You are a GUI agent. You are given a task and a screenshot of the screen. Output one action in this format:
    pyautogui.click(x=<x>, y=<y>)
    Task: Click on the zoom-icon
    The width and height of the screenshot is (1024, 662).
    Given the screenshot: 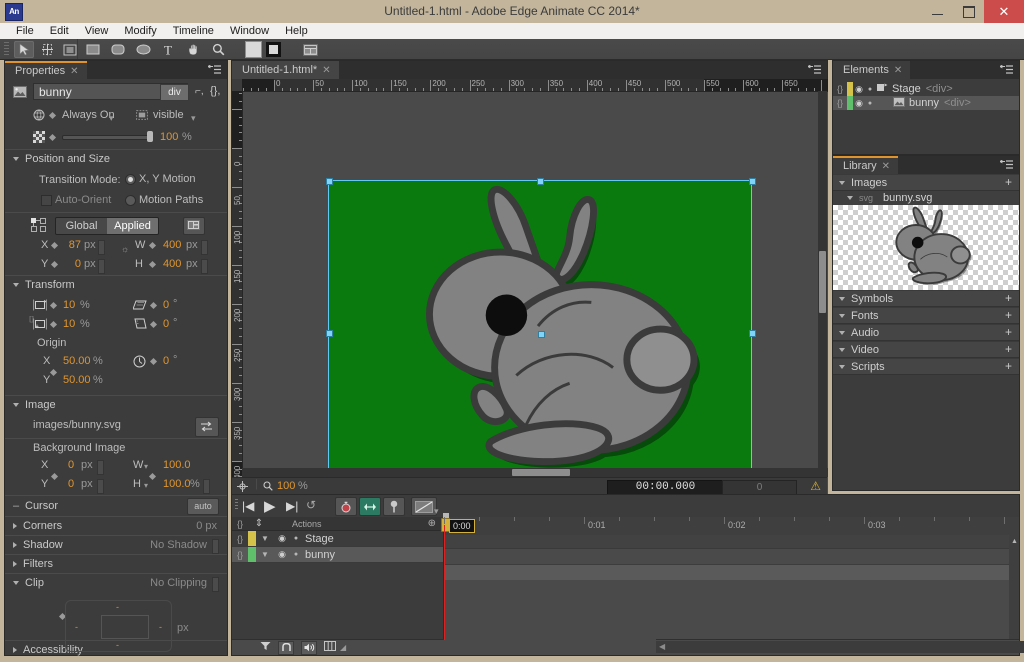 What is the action you would take?
    pyautogui.click(x=268, y=487)
    